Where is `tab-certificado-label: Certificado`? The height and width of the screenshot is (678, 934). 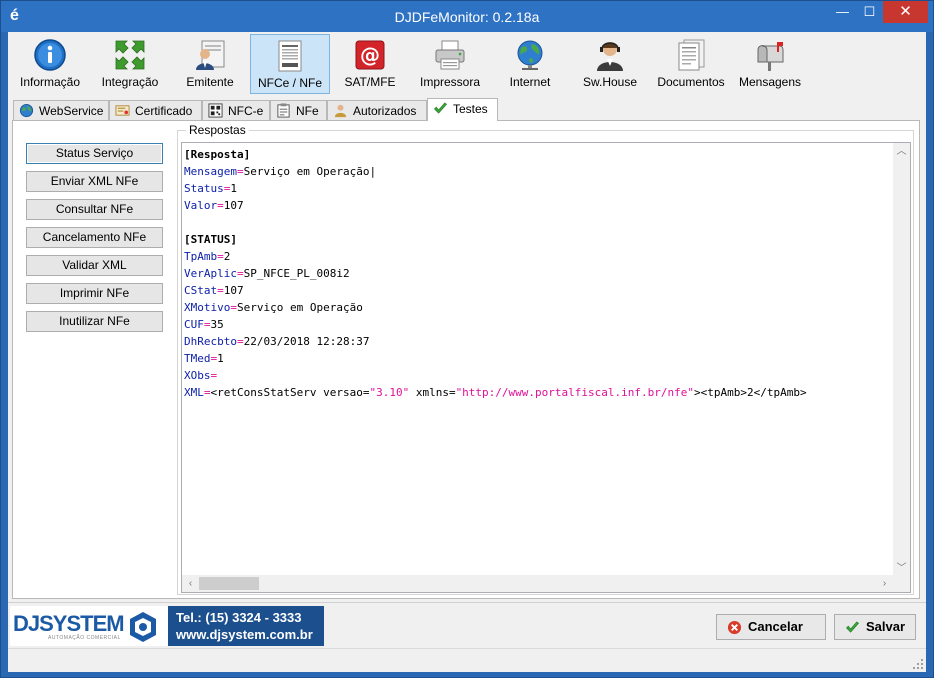
tab-certificado-label: Certificado is located at coordinates (164, 111).